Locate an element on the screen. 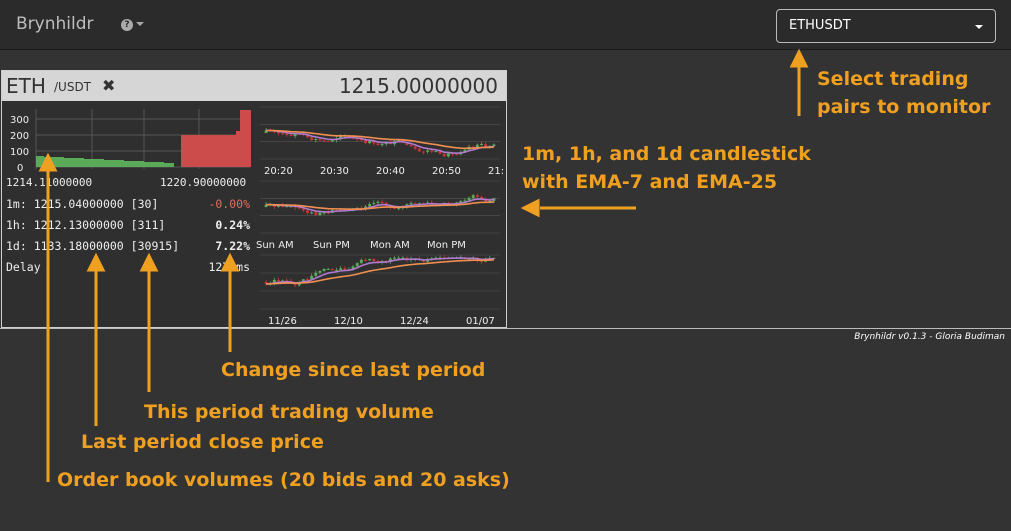 The image size is (1011, 531). annotation-line: with EMA-7 and EMA-25 is located at coordinates (650, 182).